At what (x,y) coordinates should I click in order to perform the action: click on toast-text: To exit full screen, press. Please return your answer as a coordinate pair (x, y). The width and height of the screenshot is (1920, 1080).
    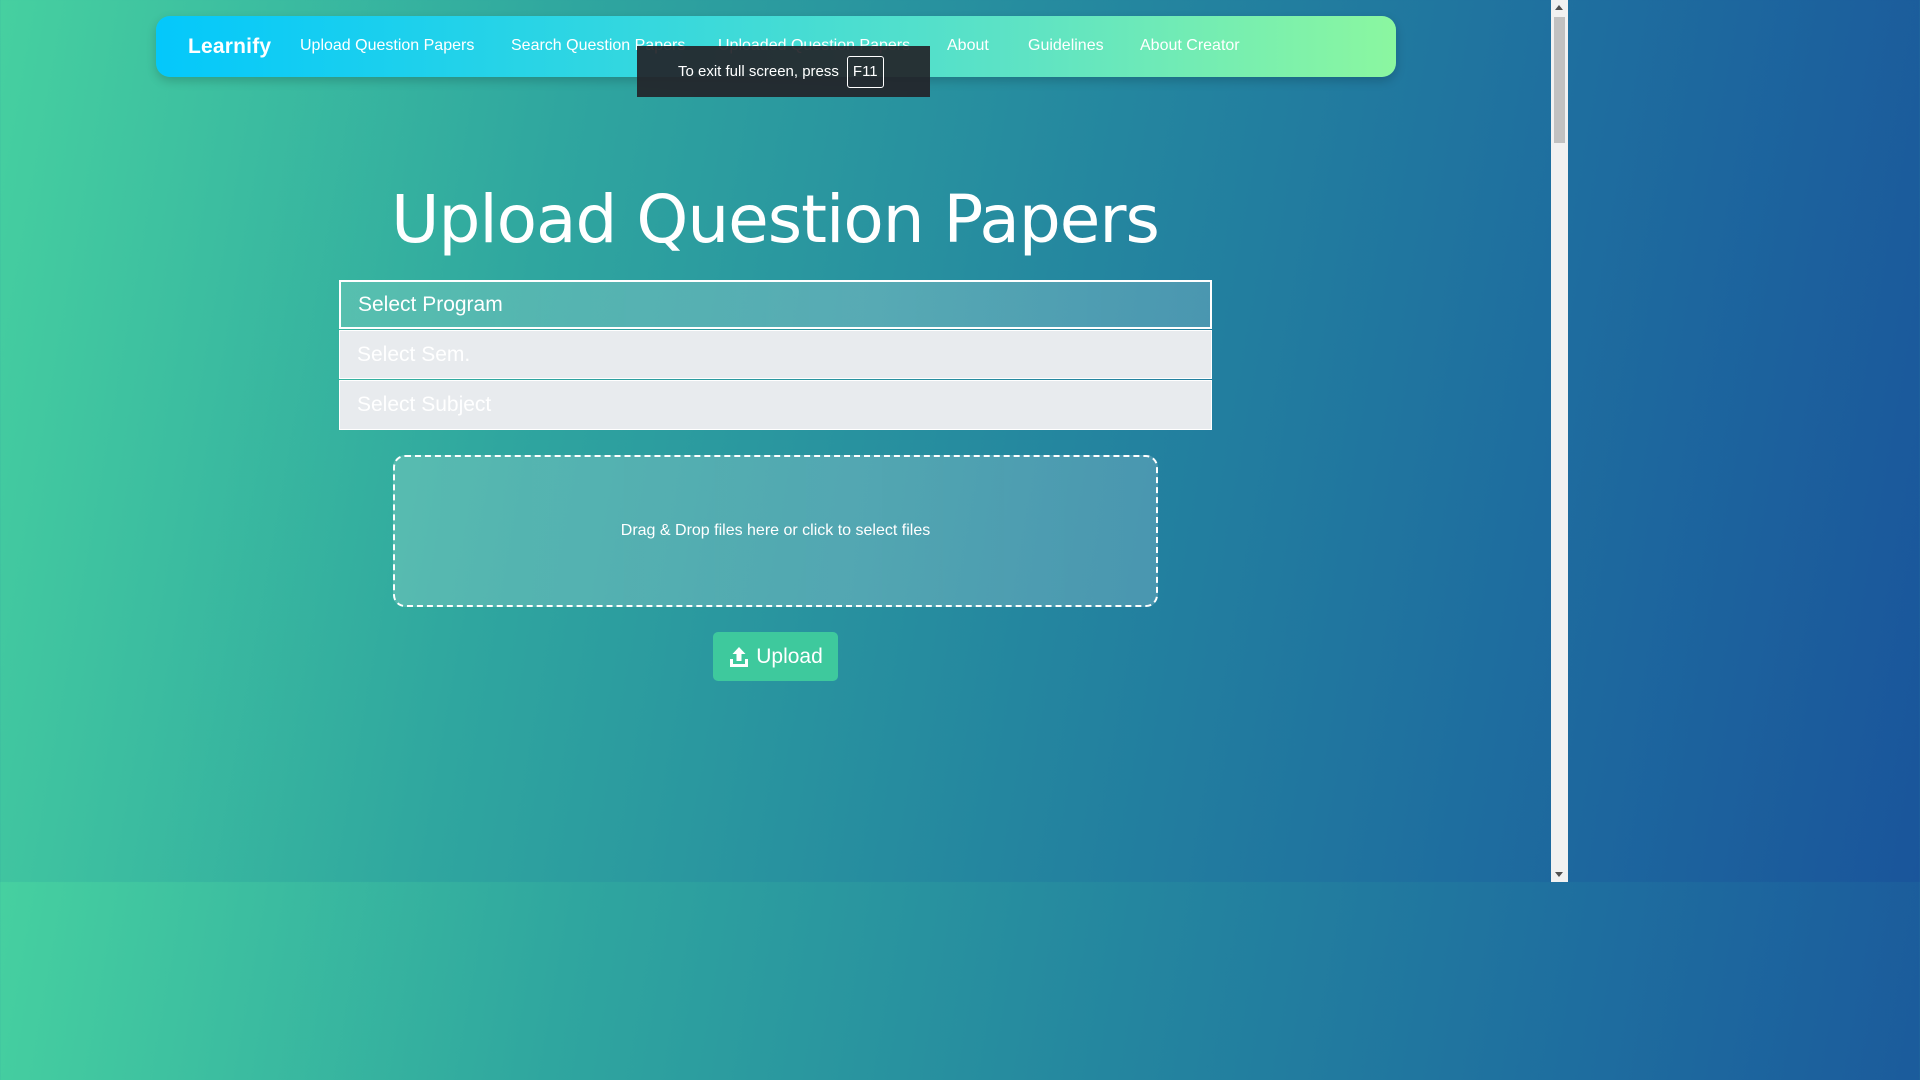
    Looking at the image, I should click on (758, 71).